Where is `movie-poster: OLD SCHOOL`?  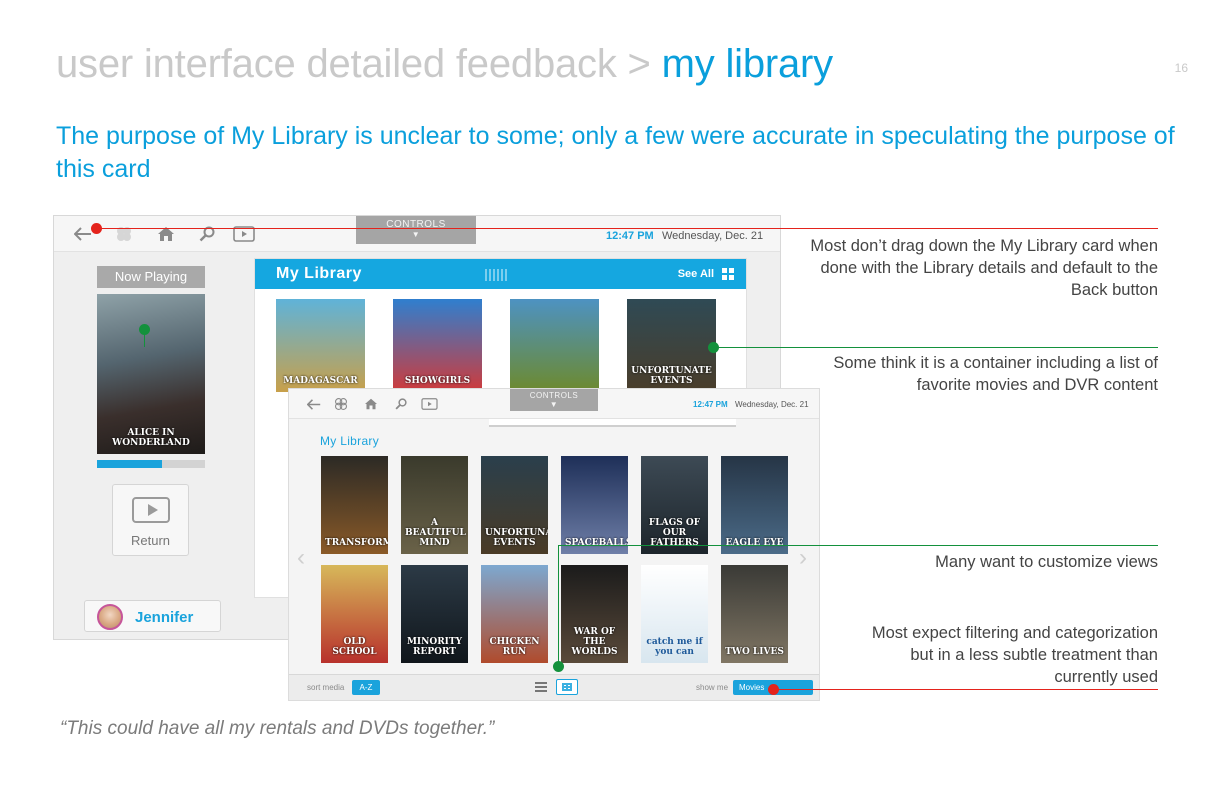
movie-poster: OLD SCHOOL is located at coordinates (354, 614).